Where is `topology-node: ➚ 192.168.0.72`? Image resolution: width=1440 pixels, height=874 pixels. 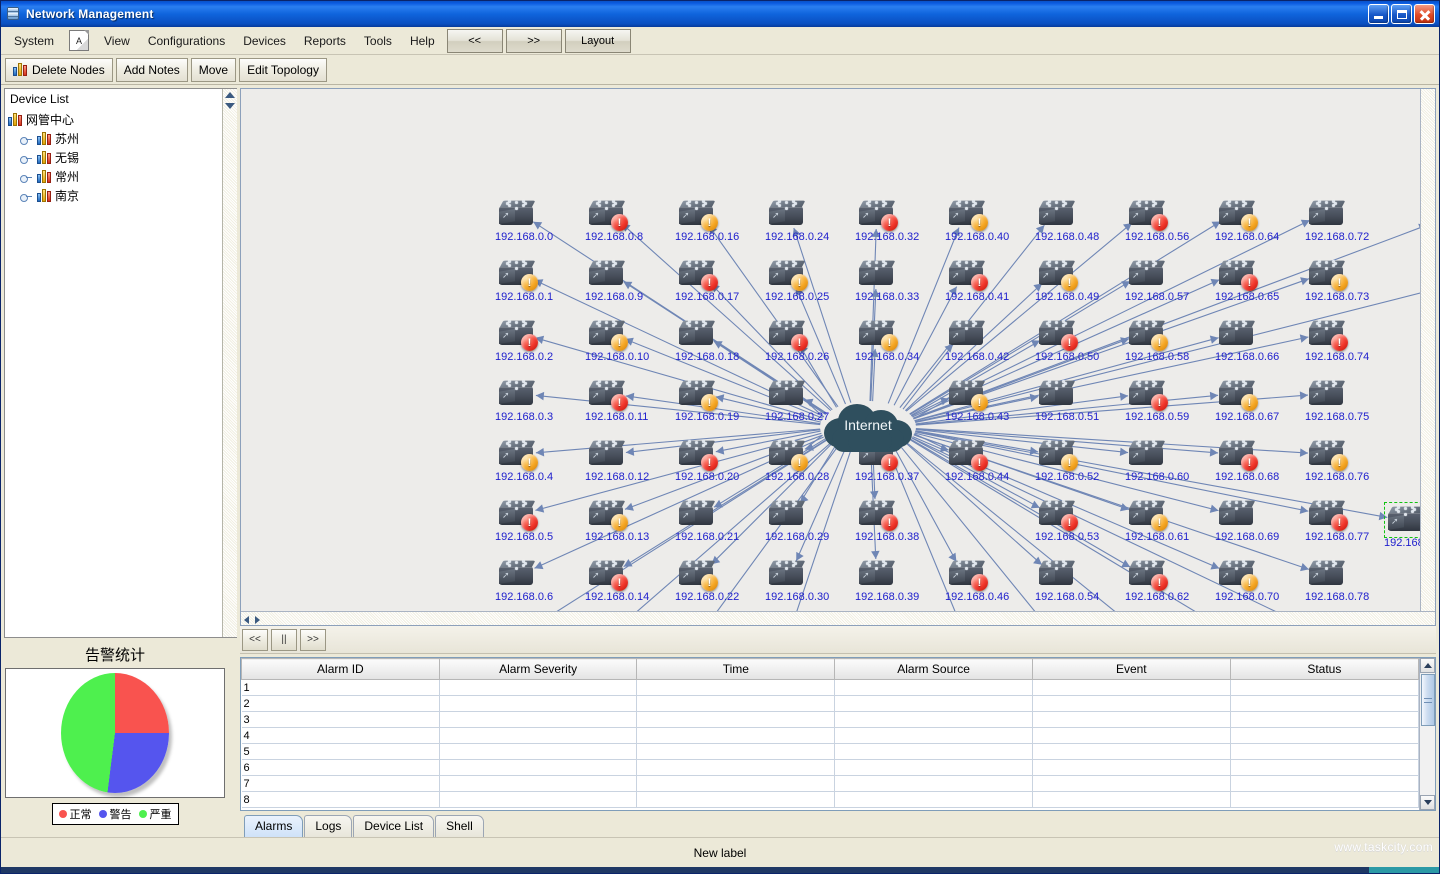
topology-node: ➚ 192.168.0.72 is located at coordinates (1337, 220).